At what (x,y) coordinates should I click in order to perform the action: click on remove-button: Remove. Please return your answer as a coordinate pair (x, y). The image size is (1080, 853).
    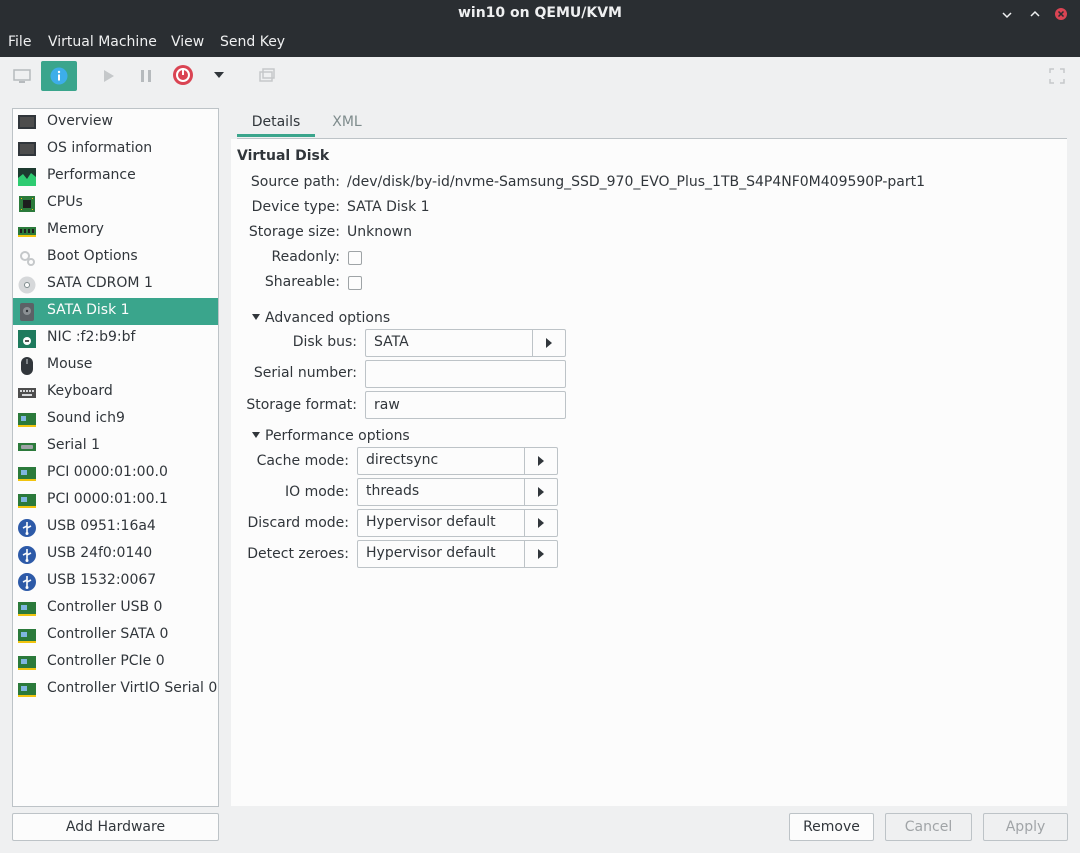
    Looking at the image, I should click on (831, 827).